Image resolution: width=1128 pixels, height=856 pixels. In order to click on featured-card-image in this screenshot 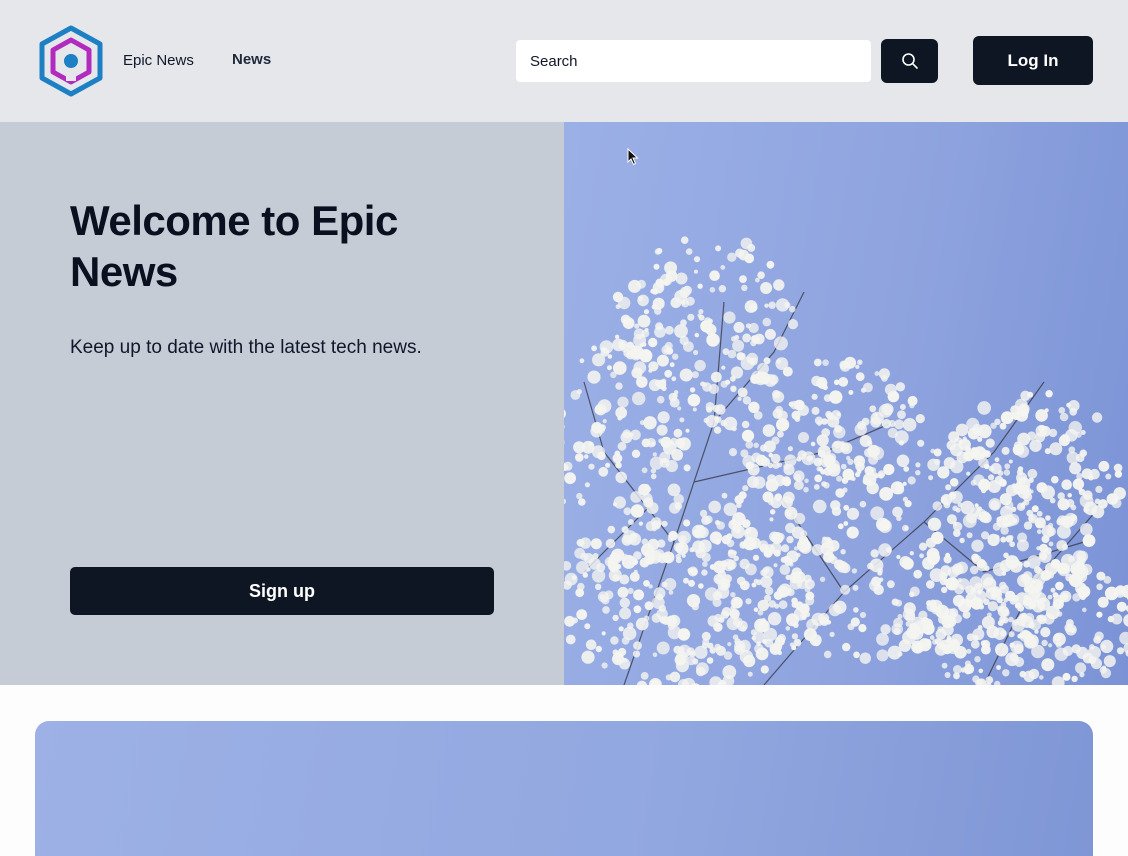, I will do `click(564, 788)`.